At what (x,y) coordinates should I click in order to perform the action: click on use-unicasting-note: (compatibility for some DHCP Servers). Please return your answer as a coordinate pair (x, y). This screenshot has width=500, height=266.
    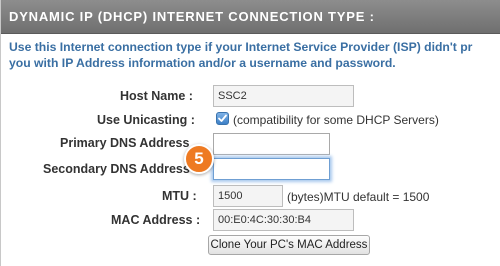
    Looking at the image, I should click on (336, 120).